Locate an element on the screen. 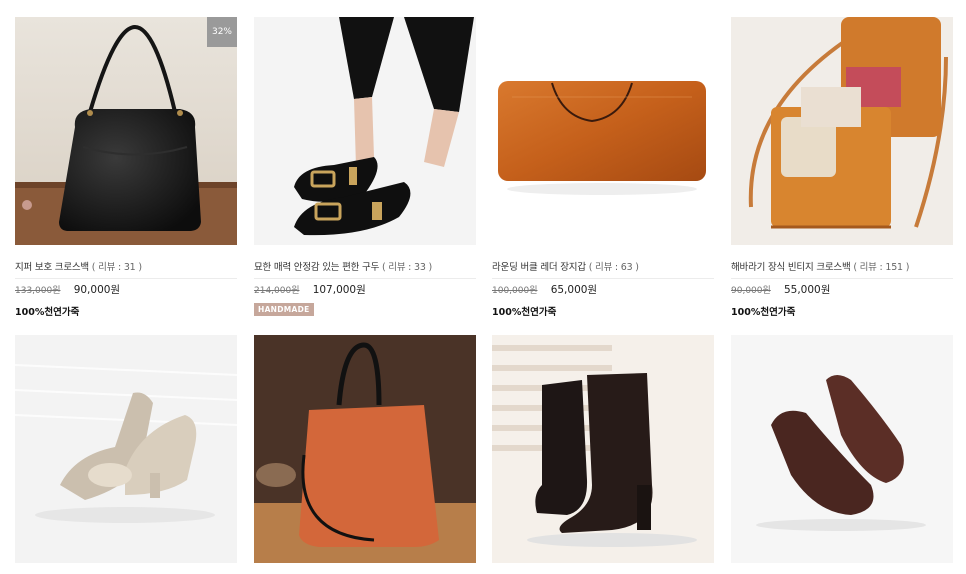 This screenshot has height=574, width=966. product-name: 해바라기 장식 빈티지 크로스백 ( 리뷰 : 151 ) is located at coordinates (842, 266).